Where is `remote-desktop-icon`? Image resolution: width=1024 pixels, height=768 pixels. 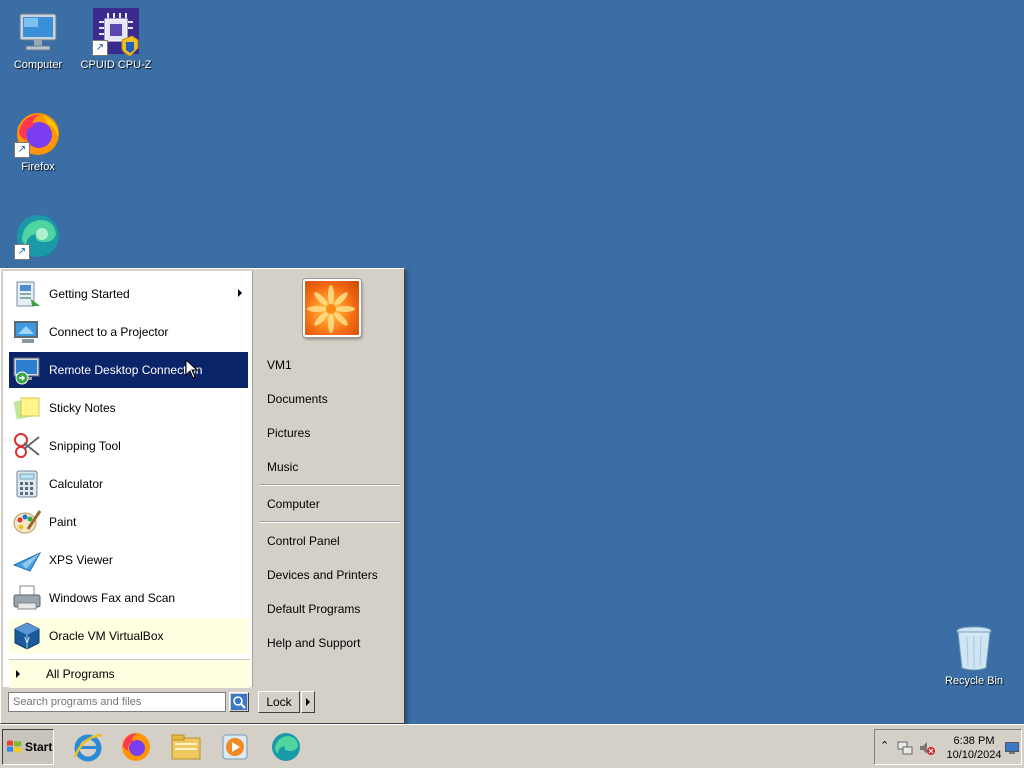
remote-desktop-icon is located at coordinates (27, 370).